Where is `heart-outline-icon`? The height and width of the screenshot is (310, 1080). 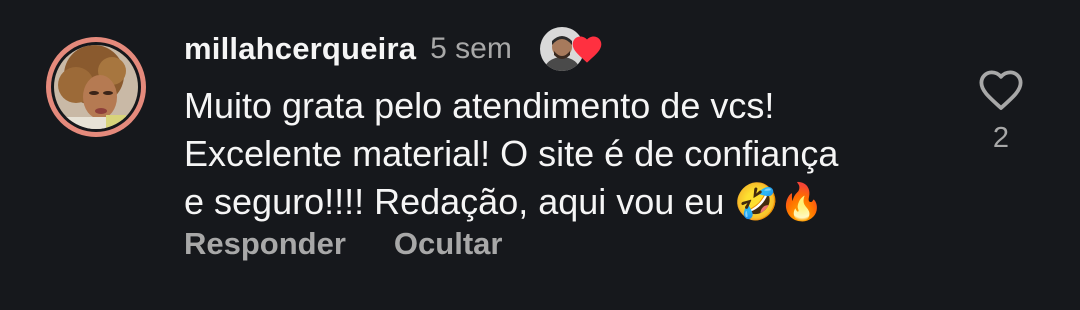 heart-outline-icon is located at coordinates (1001, 90).